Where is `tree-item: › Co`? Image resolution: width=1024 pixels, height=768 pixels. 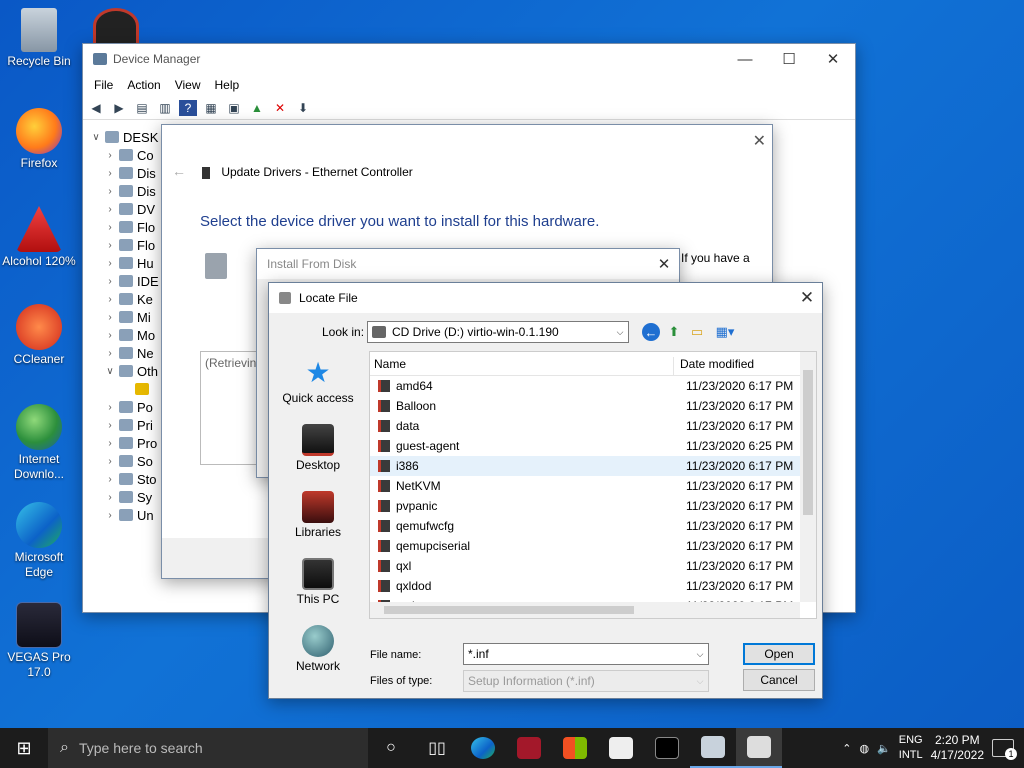 tree-item: › Co is located at coordinates (123, 155).